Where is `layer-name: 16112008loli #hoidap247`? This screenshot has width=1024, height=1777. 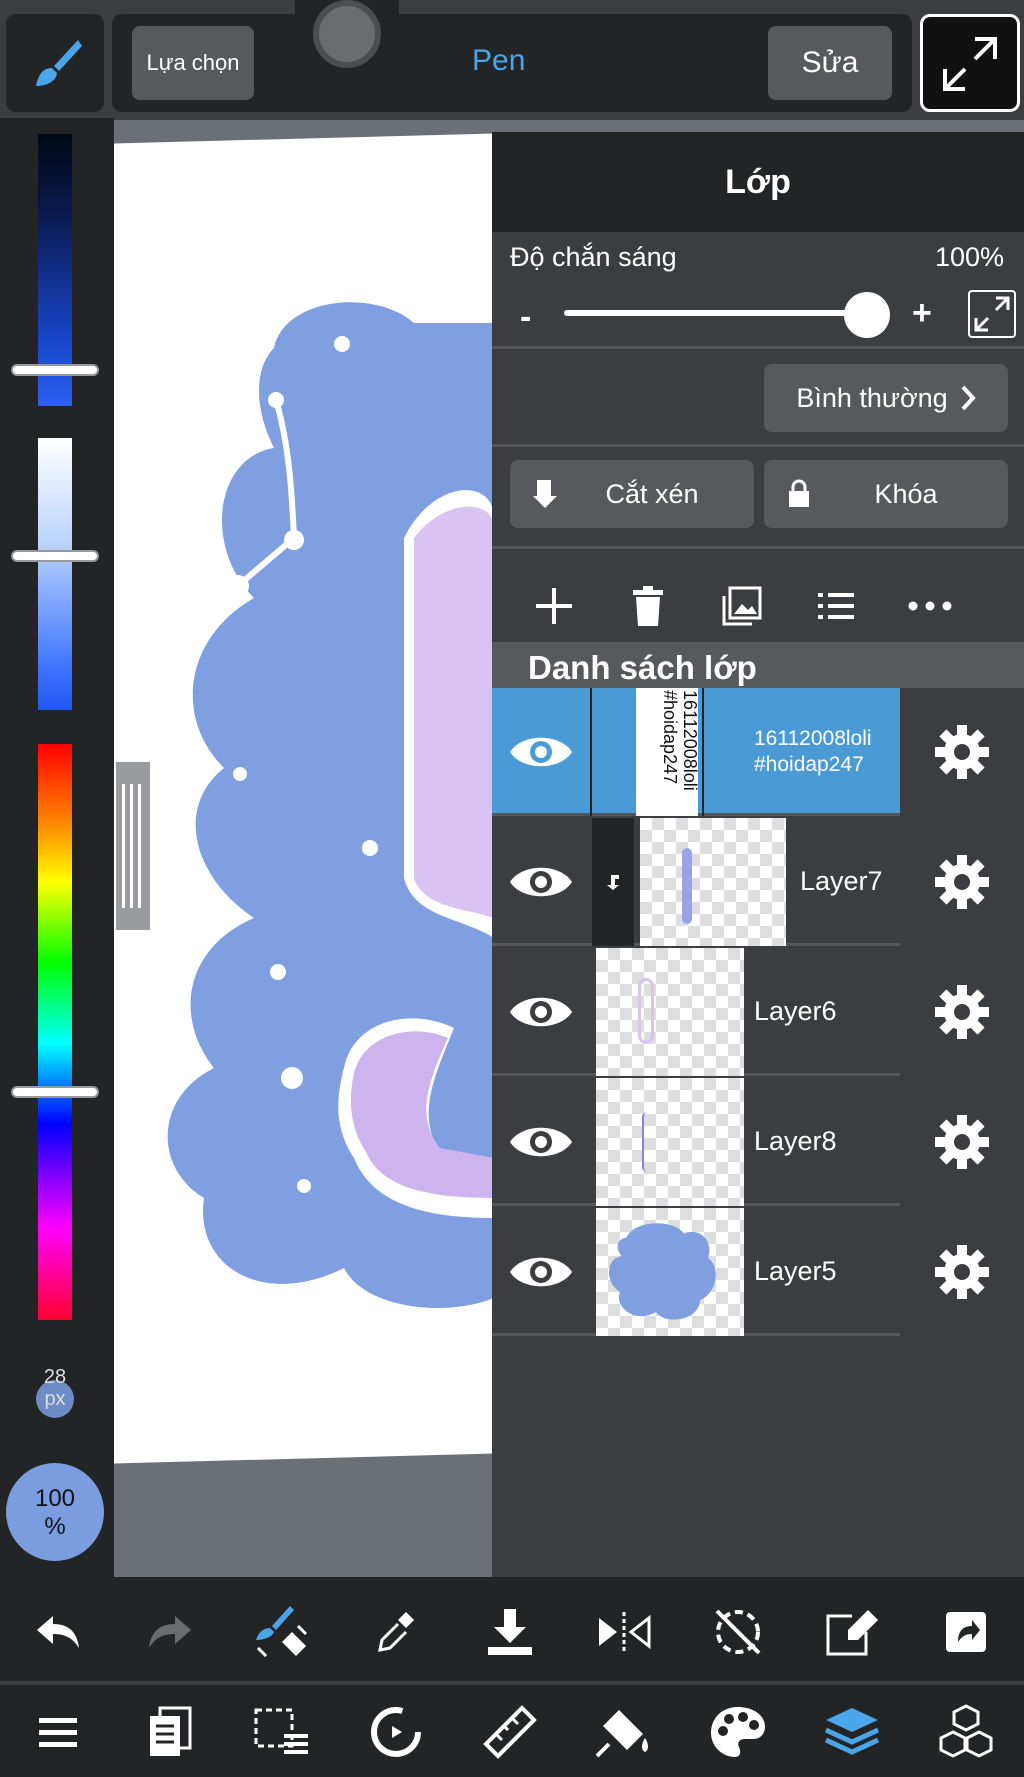 layer-name: 16112008loli #hoidap247 is located at coordinates (813, 751).